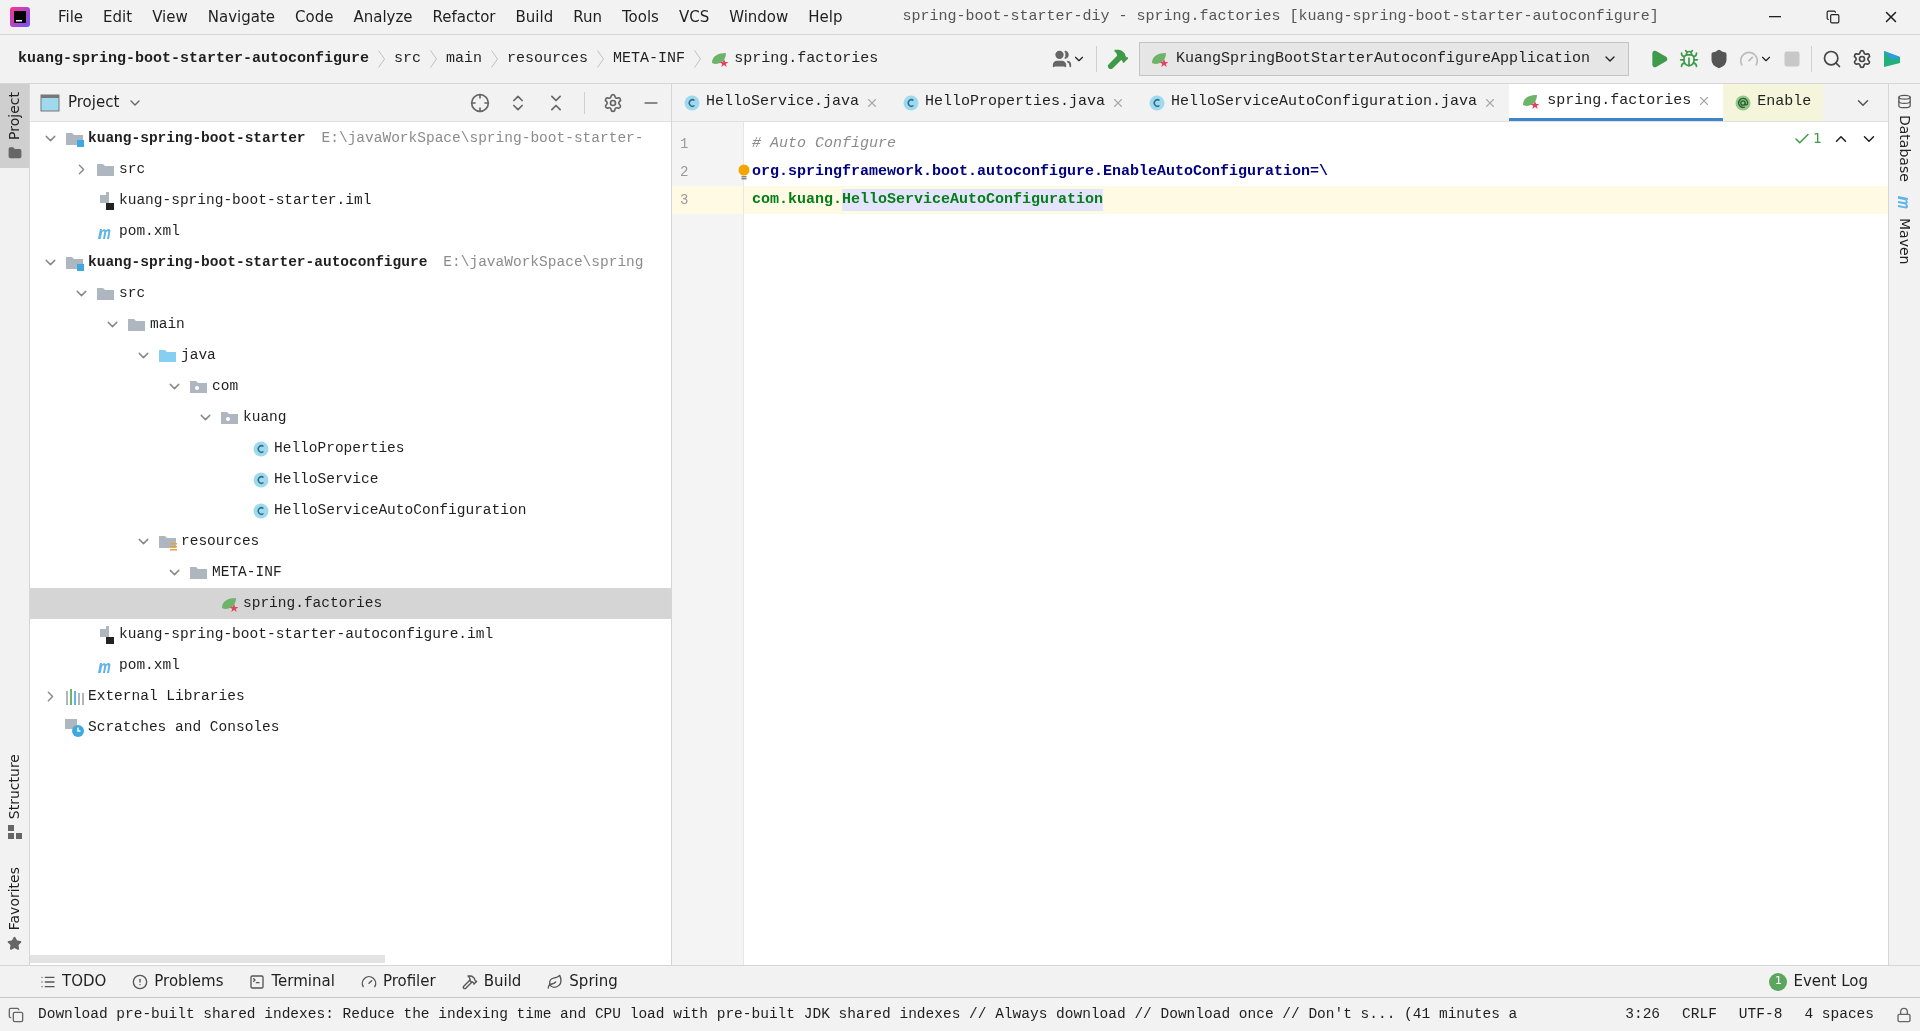  I want to click on menu-item: Window, so click(759, 17).